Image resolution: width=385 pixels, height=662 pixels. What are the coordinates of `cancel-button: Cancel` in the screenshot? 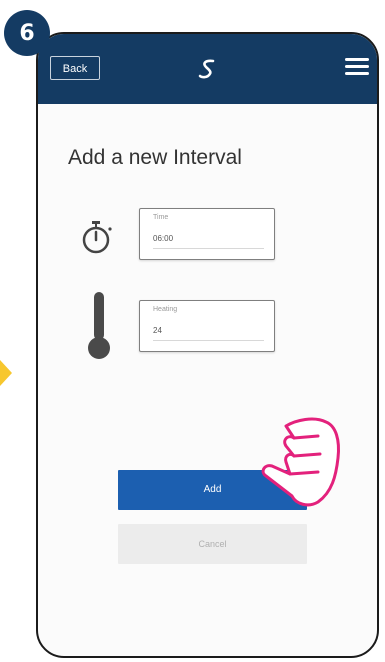 It's located at (212, 544).